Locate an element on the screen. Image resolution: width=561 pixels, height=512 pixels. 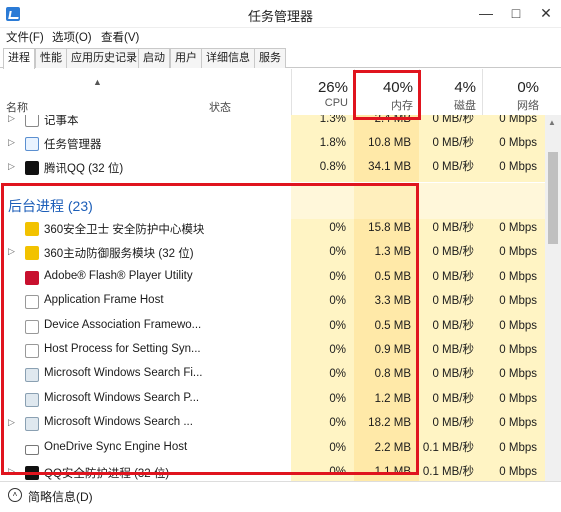
scroll-up-icon: ▲ is located at coordinates (552, 122).